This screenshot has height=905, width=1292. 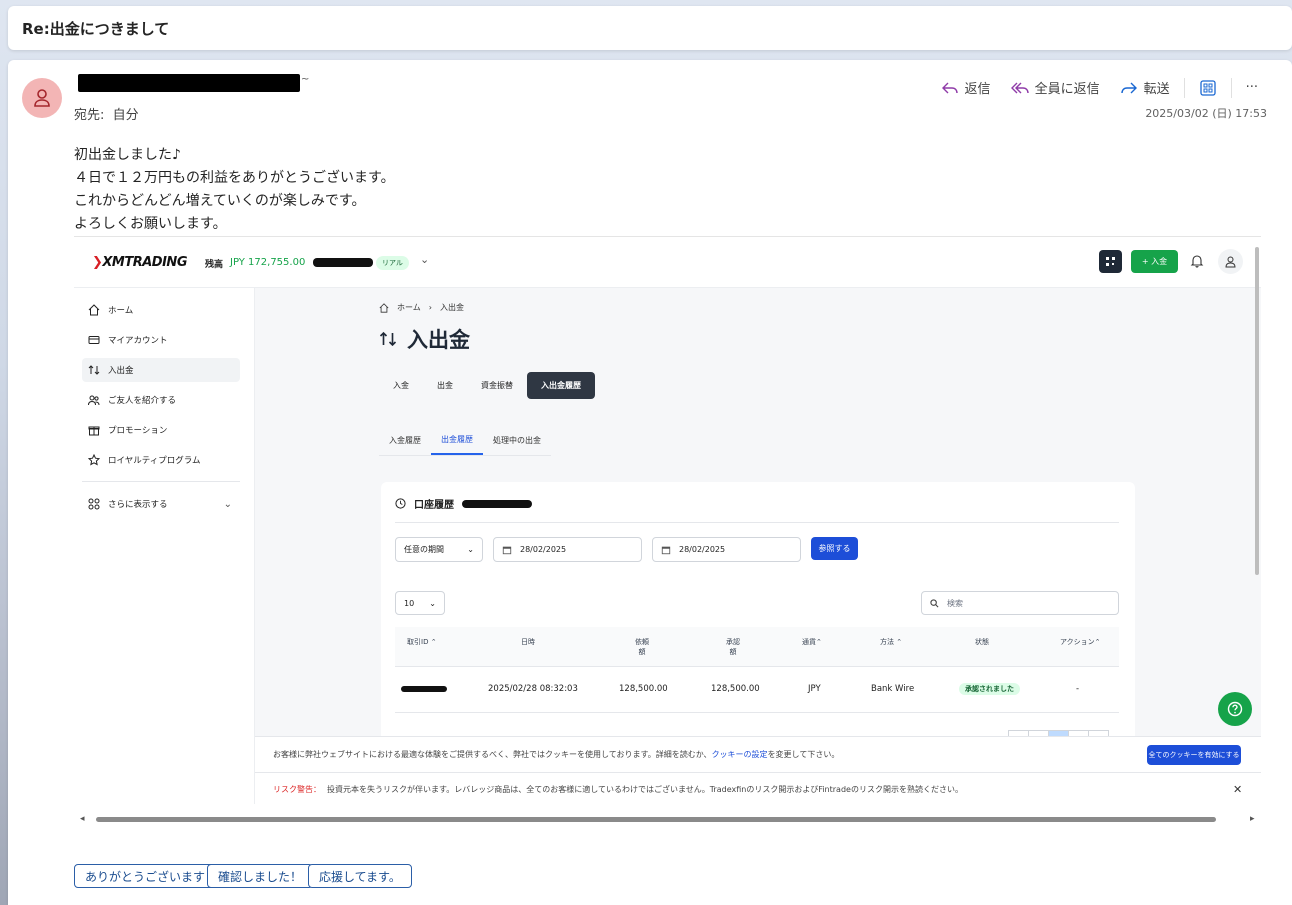 What do you see at coordinates (497, 385) in the screenshot?
I see `tab-transfer: 資金振替` at bounding box center [497, 385].